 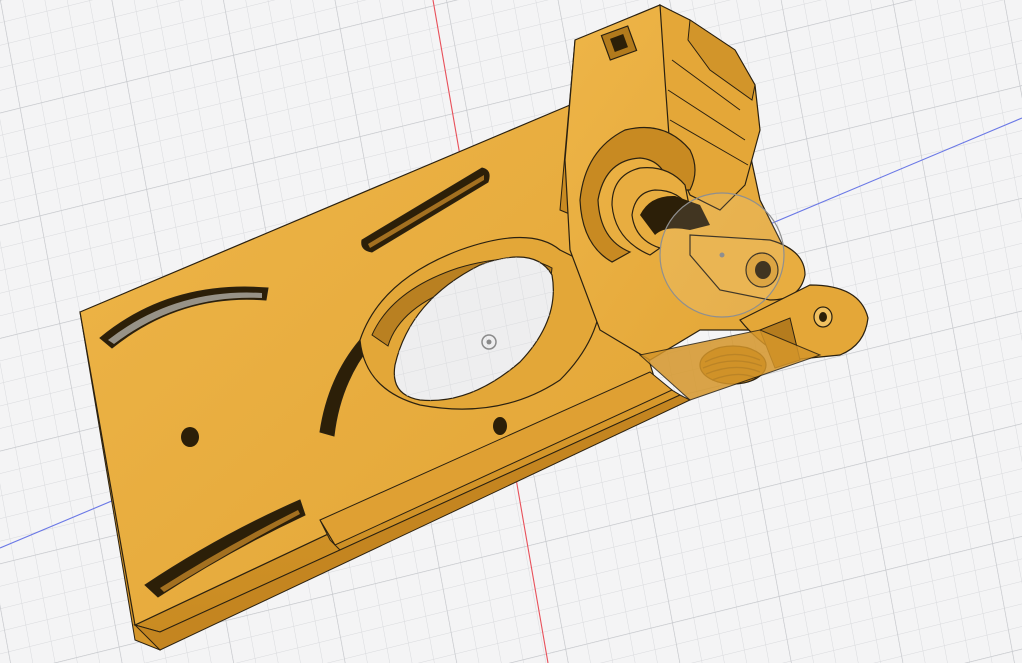 What do you see at coordinates (190, 437) in the screenshot?
I see `mount-hole-left` at bounding box center [190, 437].